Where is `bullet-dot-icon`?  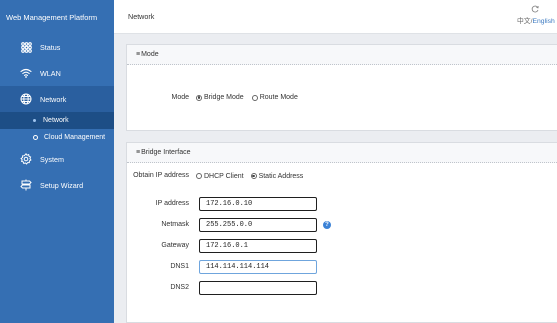
bullet-dot-icon is located at coordinates (34, 120).